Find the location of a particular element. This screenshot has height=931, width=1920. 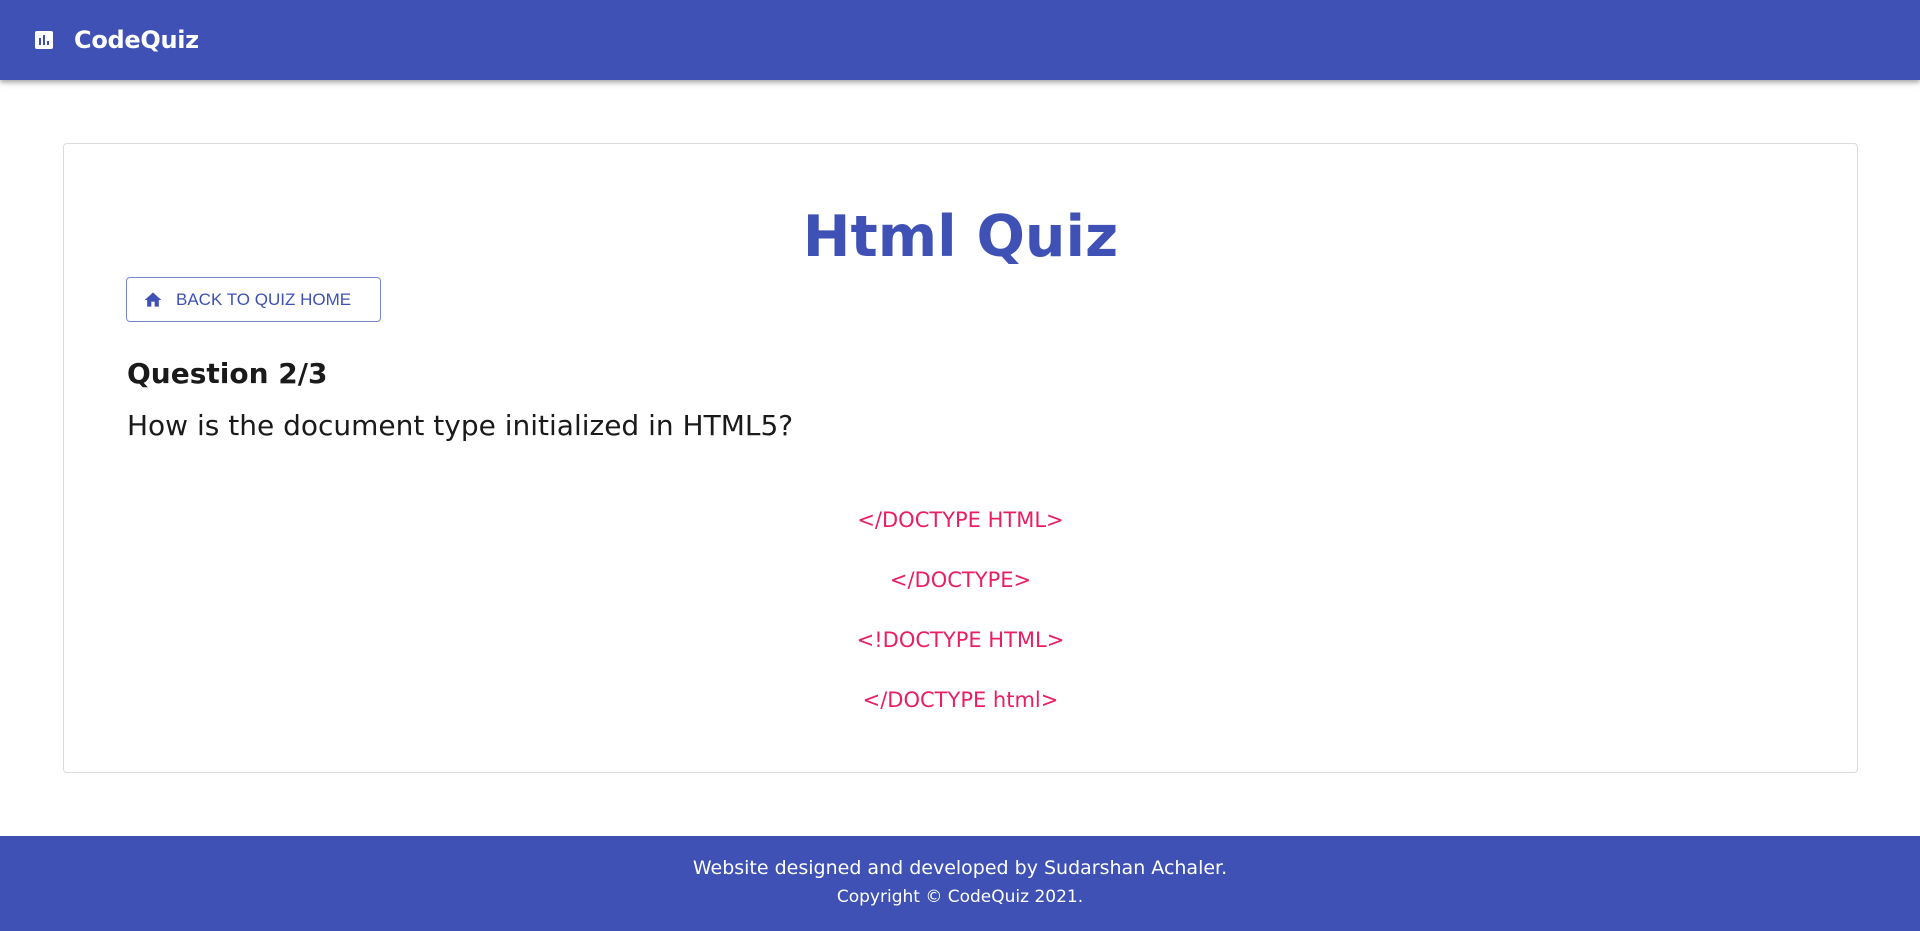

answer-option: <!DOCTYPE HTML> is located at coordinates (960, 640).